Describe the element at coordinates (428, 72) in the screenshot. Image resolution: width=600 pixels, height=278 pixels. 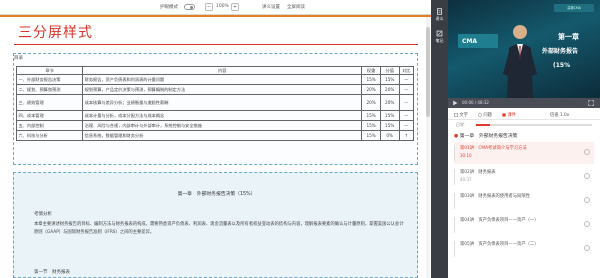
I see `scrollbar-thumb` at that location.